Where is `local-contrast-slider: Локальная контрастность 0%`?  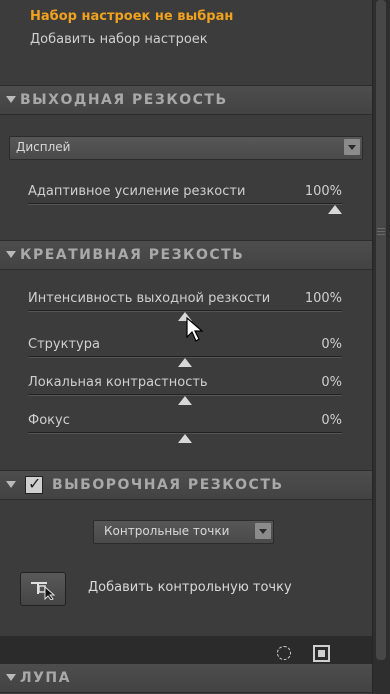 local-contrast-slider: Локальная контрастность 0% is located at coordinates (185, 390).